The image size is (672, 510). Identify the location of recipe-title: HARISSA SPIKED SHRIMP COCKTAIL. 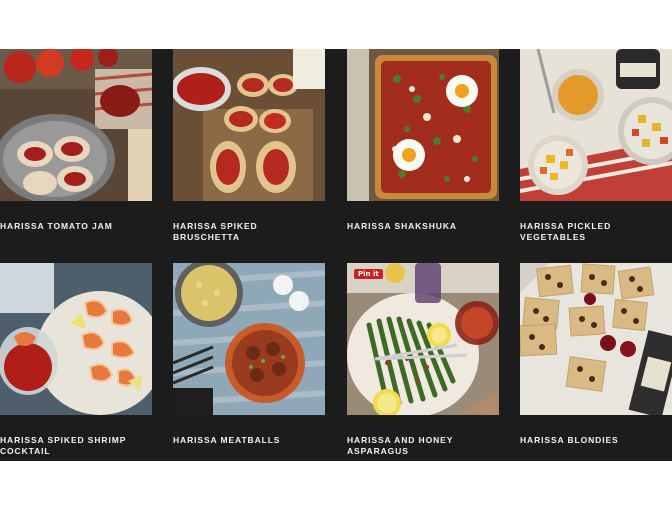
(76, 446).